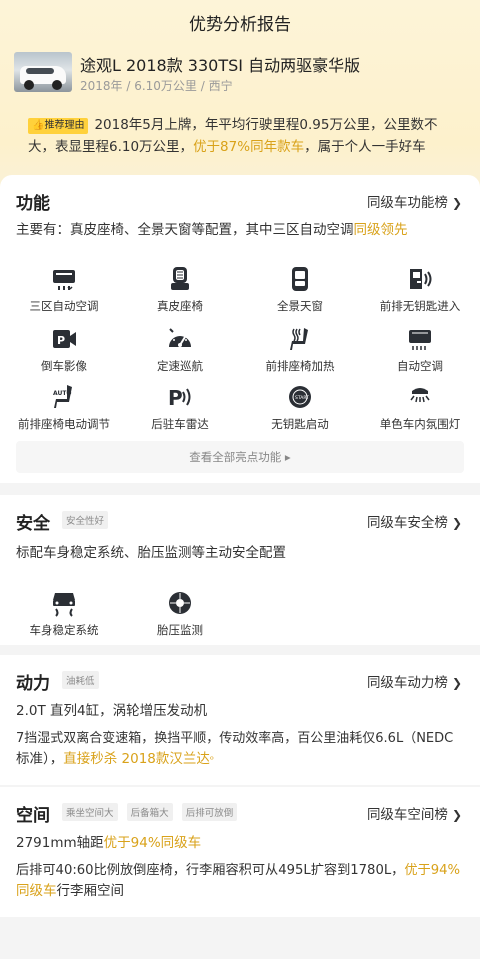 The height and width of the screenshot is (959, 480). I want to click on feature-item: 全景天窗, so click(300, 289).